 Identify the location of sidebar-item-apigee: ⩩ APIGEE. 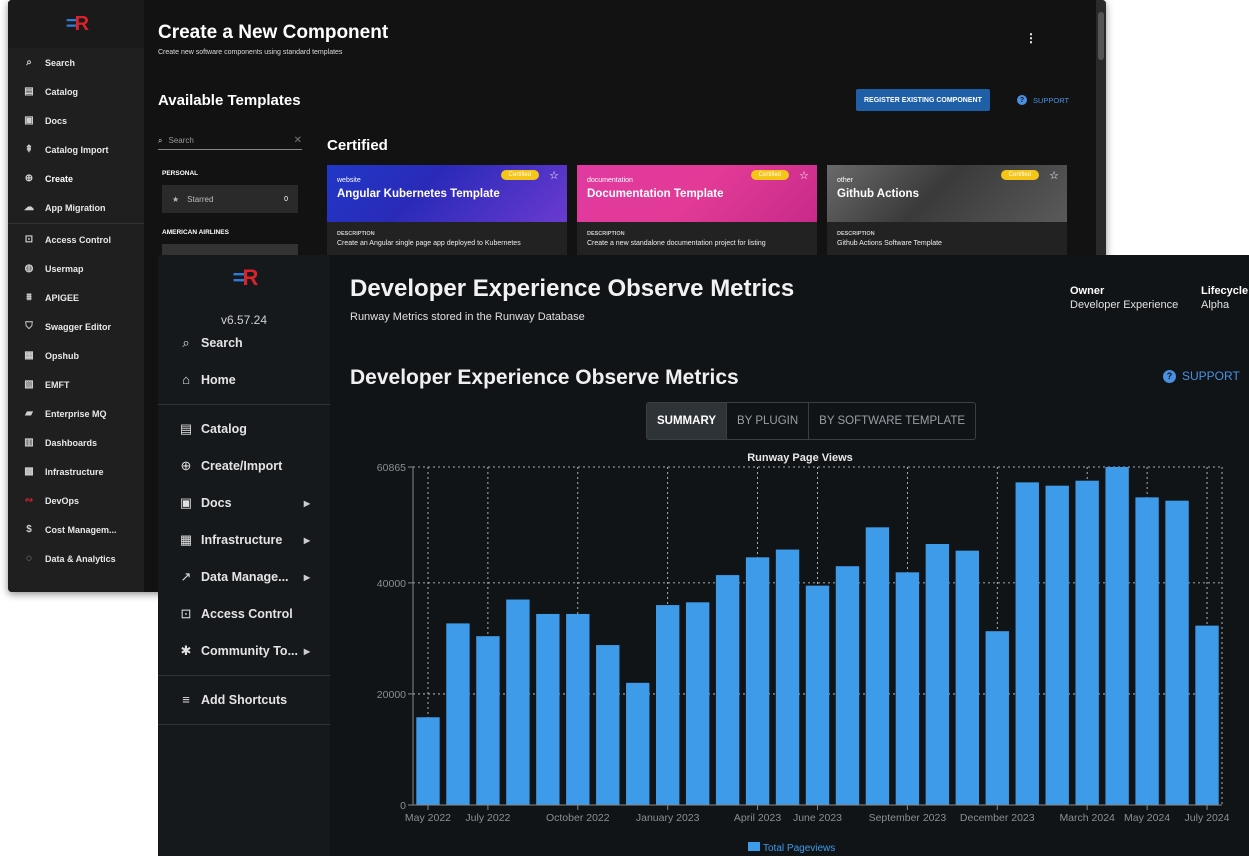
(76, 297).